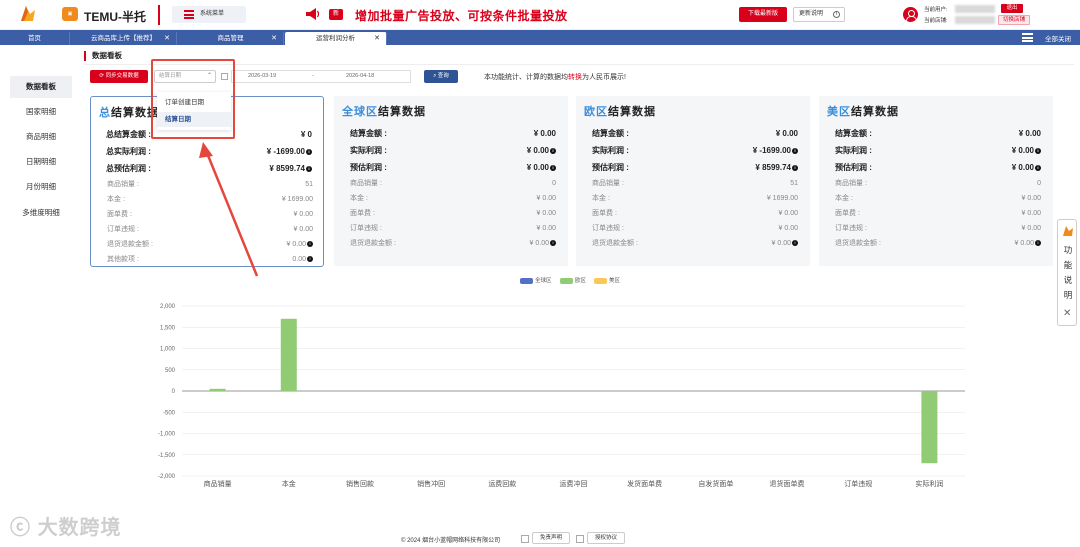  Describe the element at coordinates (359, 198) in the screenshot. I see `detail-label: 本金 :` at that location.